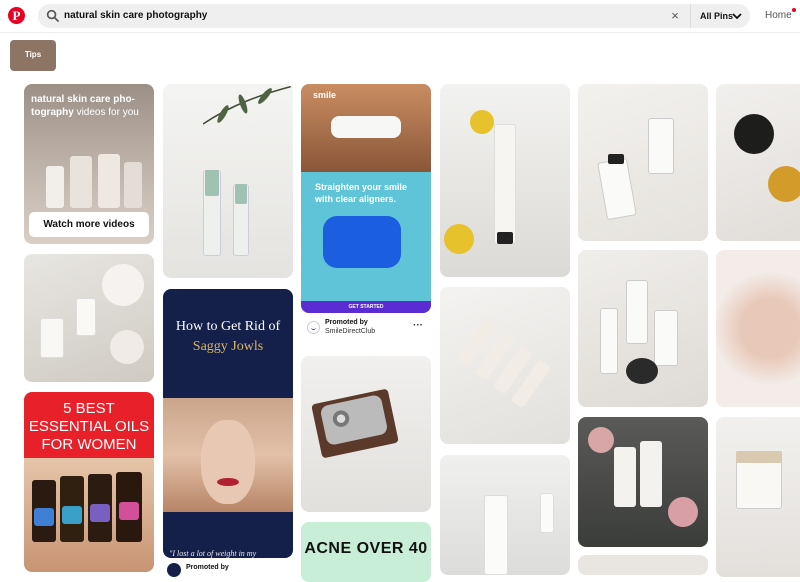 The image size is (800, 582). Describe the element at coordinates (400, 32) in the screenshot. I see `header-divider` at that location.